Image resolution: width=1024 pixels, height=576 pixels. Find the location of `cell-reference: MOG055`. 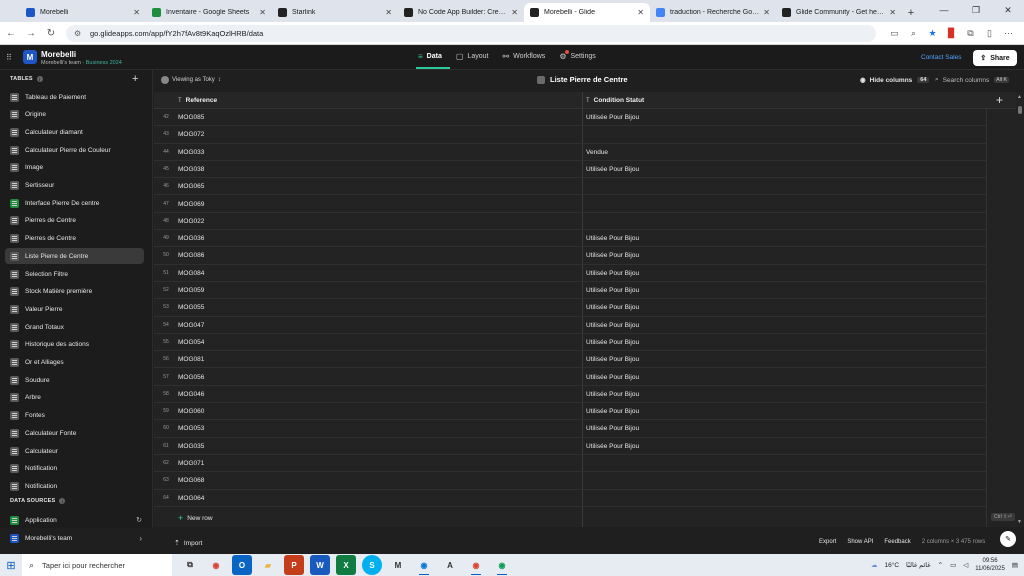

cell-reference: MOG055 is located at coordinates (191, 307).